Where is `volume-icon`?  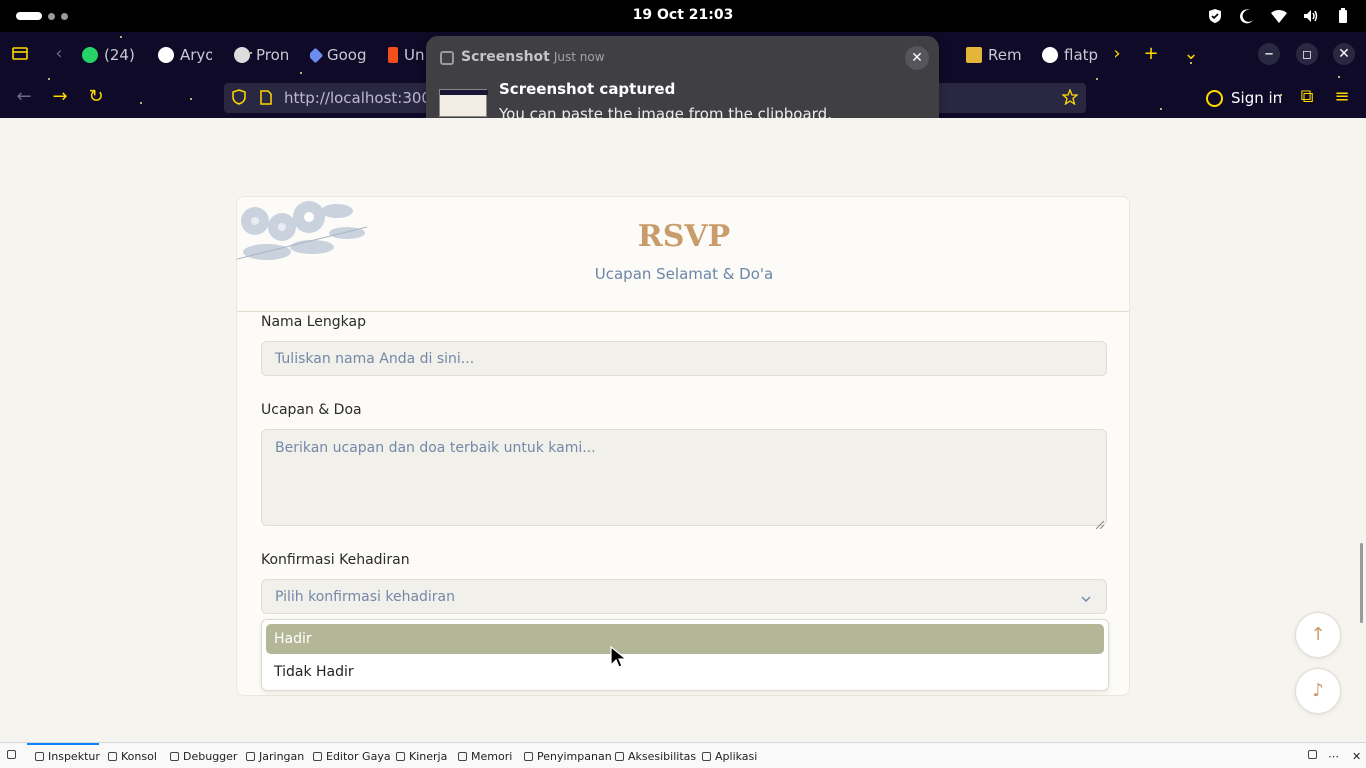 volume-icon is located at coordinates (1311, 16).